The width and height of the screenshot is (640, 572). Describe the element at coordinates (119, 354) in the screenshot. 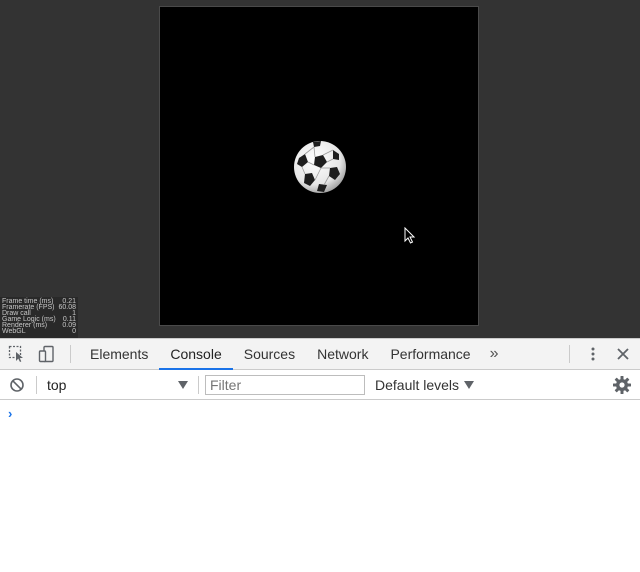

I see `tab-elements: Elements` at that location.